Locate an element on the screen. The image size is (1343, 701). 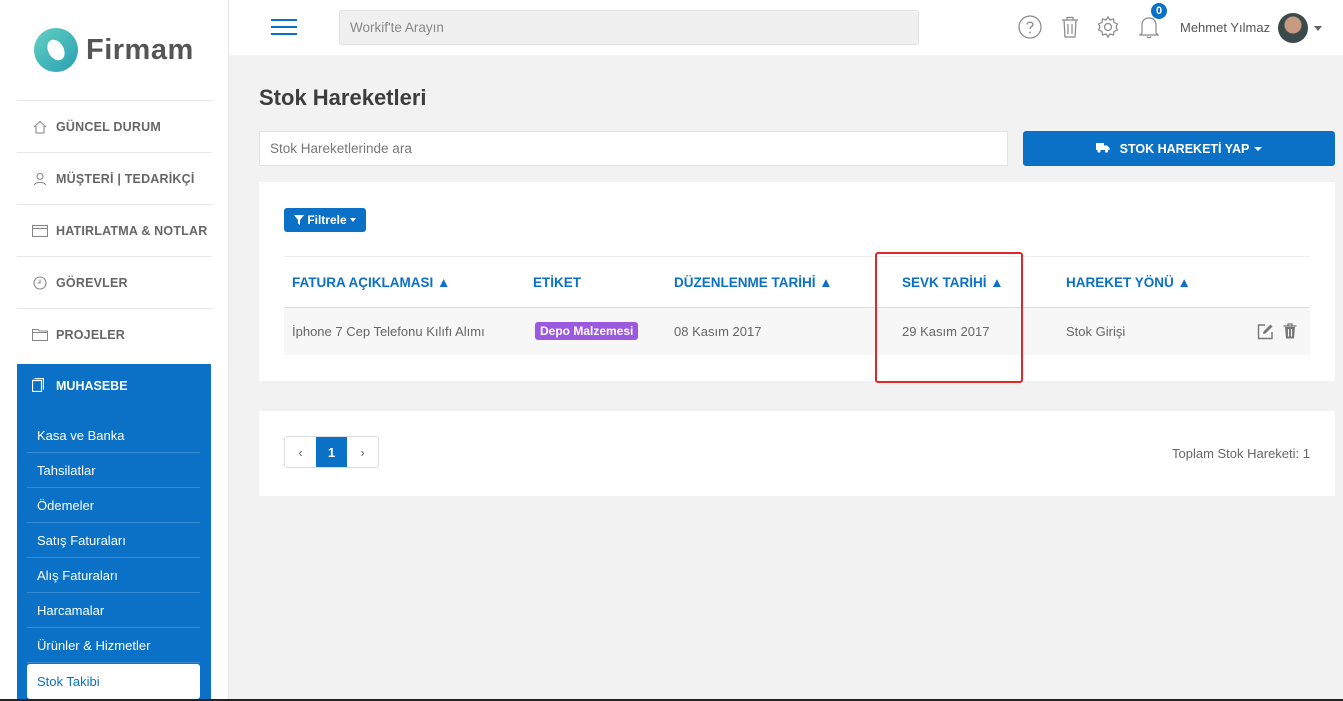
pagination: ‹ 1 › is located at coordinates (331, 452).